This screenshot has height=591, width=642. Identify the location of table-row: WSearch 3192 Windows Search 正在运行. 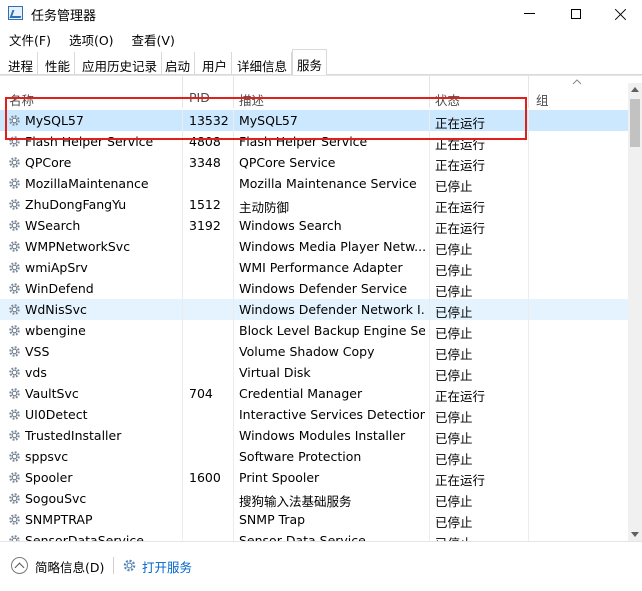
(314, 225).